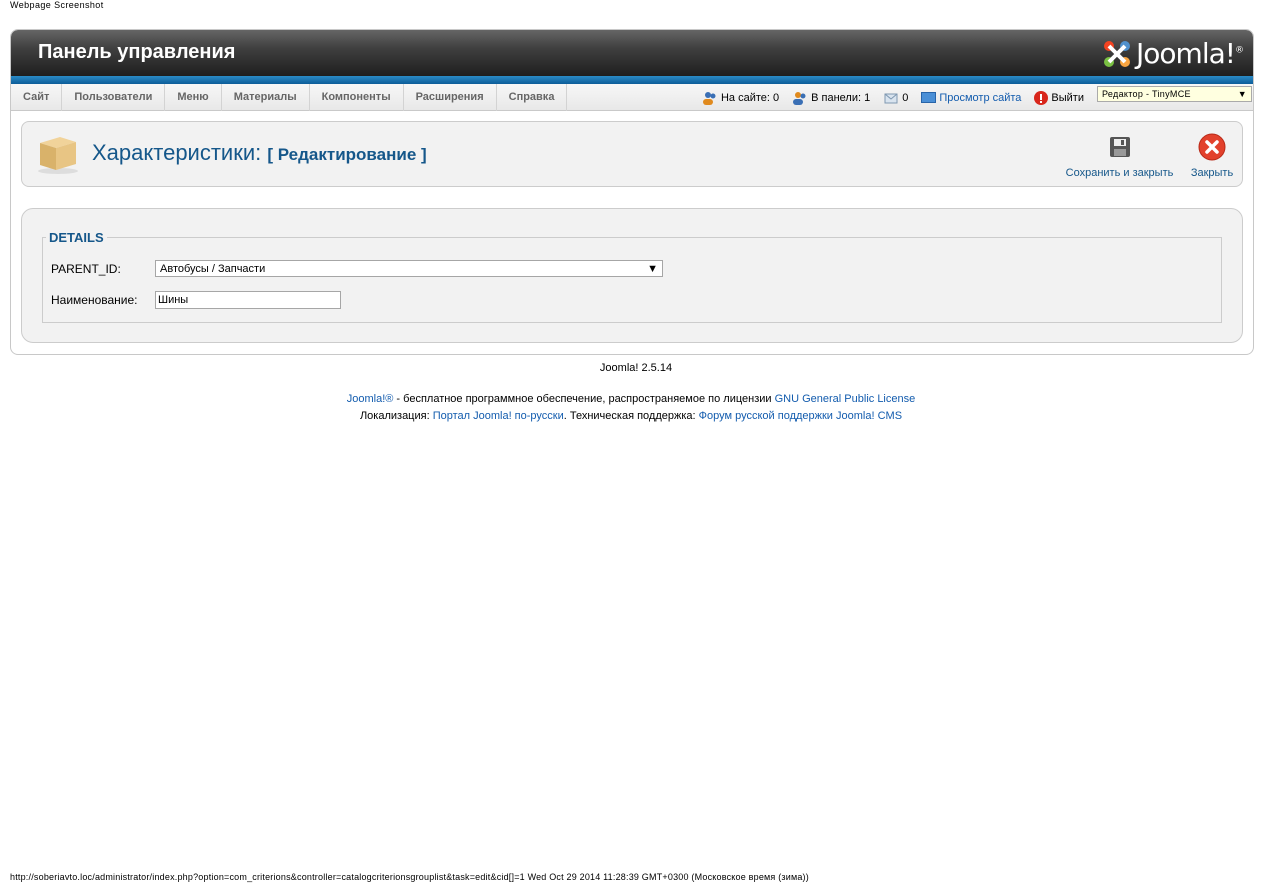 Image resolution: width=1264 pixels, height=883 pixels. I want to click on monitor-icon, so click(929, 97).